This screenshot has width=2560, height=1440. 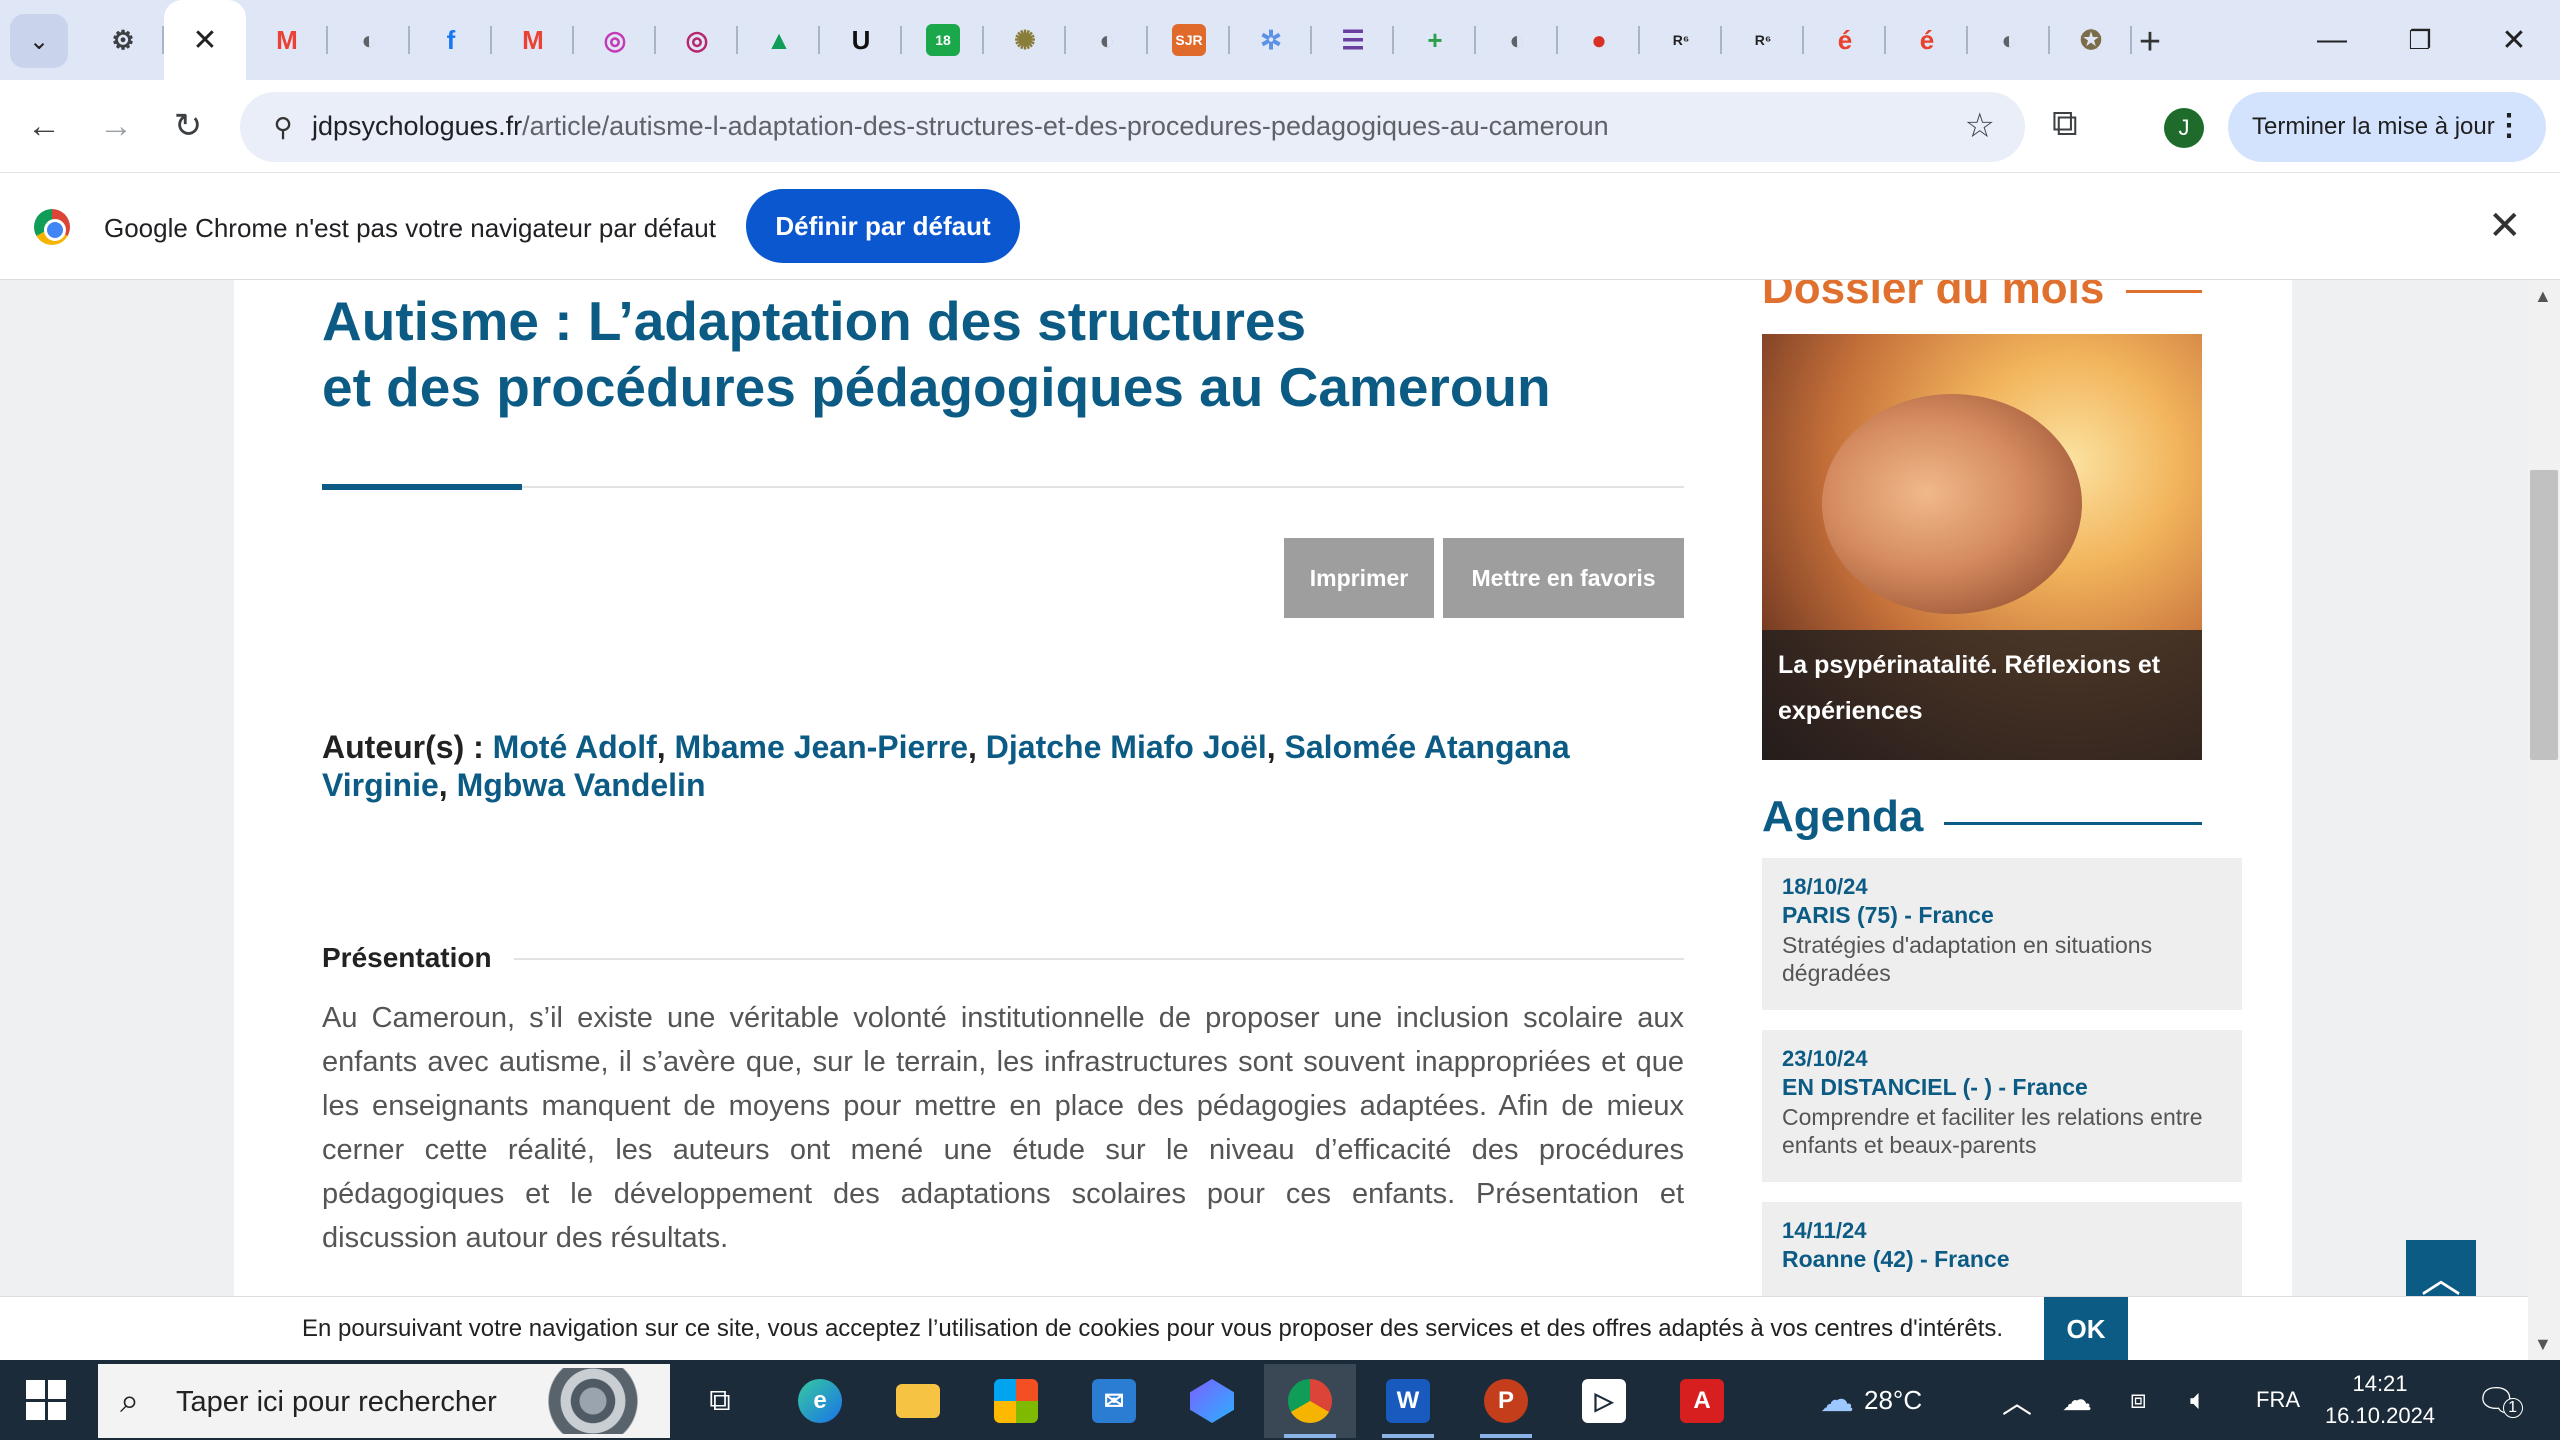 What do you see at coordinates (2373, 126) in the screenshot?
I see `finish-update-label: Terminer la mise à jour` at bounding box center [2373, 126].